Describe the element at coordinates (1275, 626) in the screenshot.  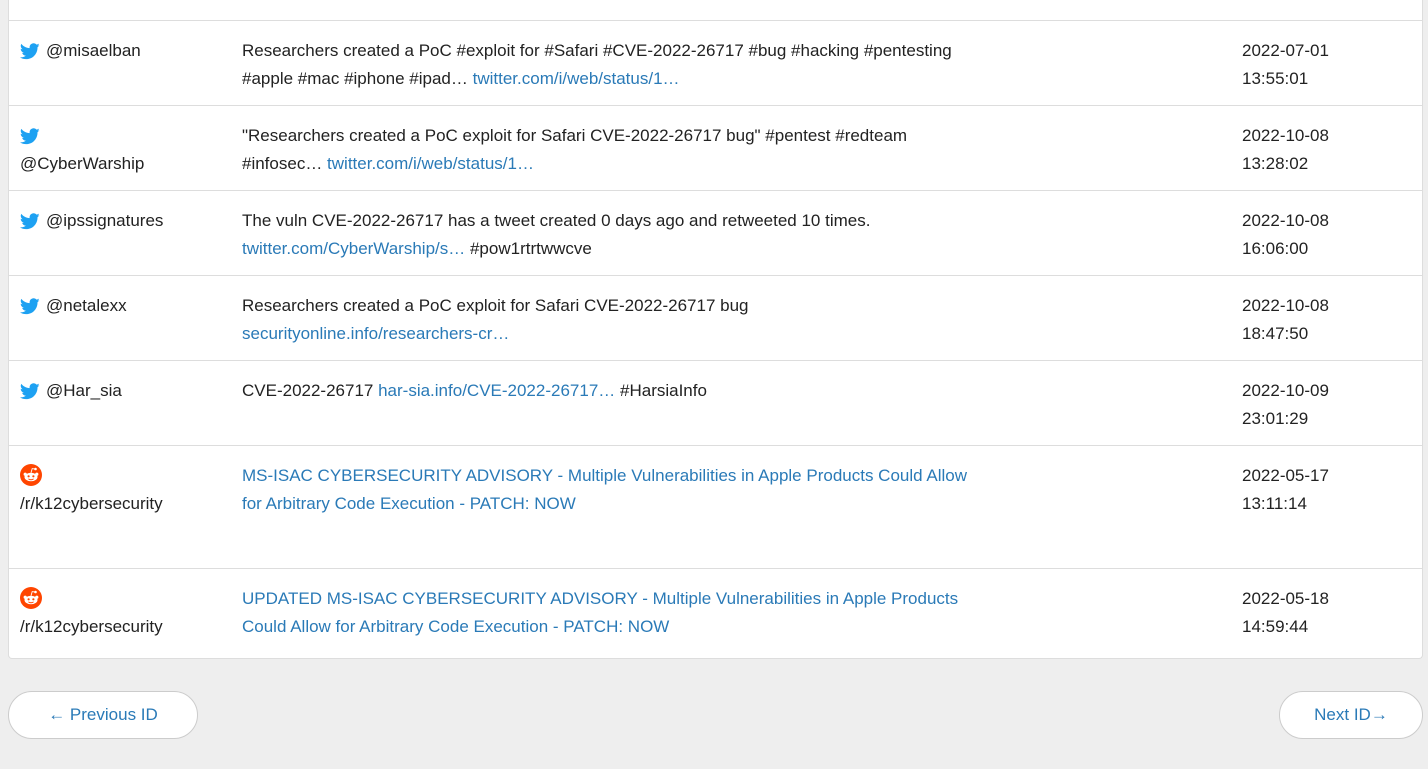
I see `time-text: 14:59:44` at that location.